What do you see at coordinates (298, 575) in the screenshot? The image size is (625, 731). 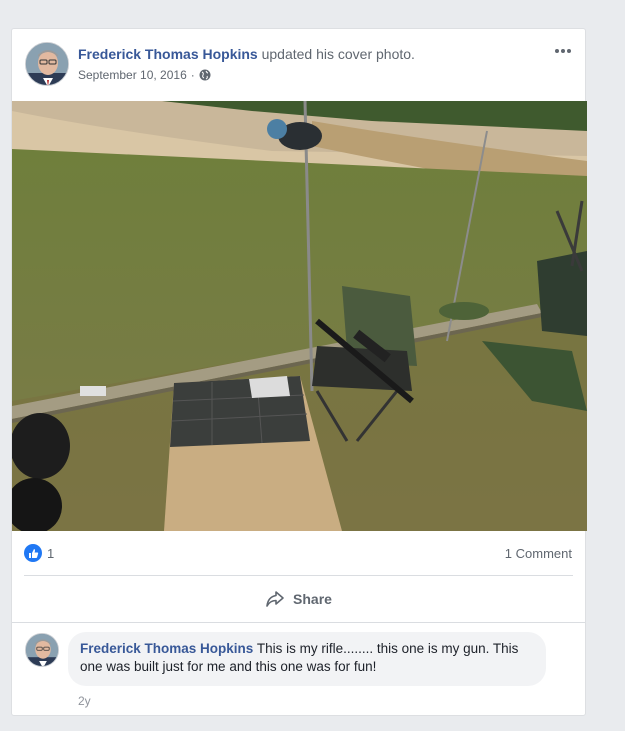 I see `divider` at bounding box center [298, 575].